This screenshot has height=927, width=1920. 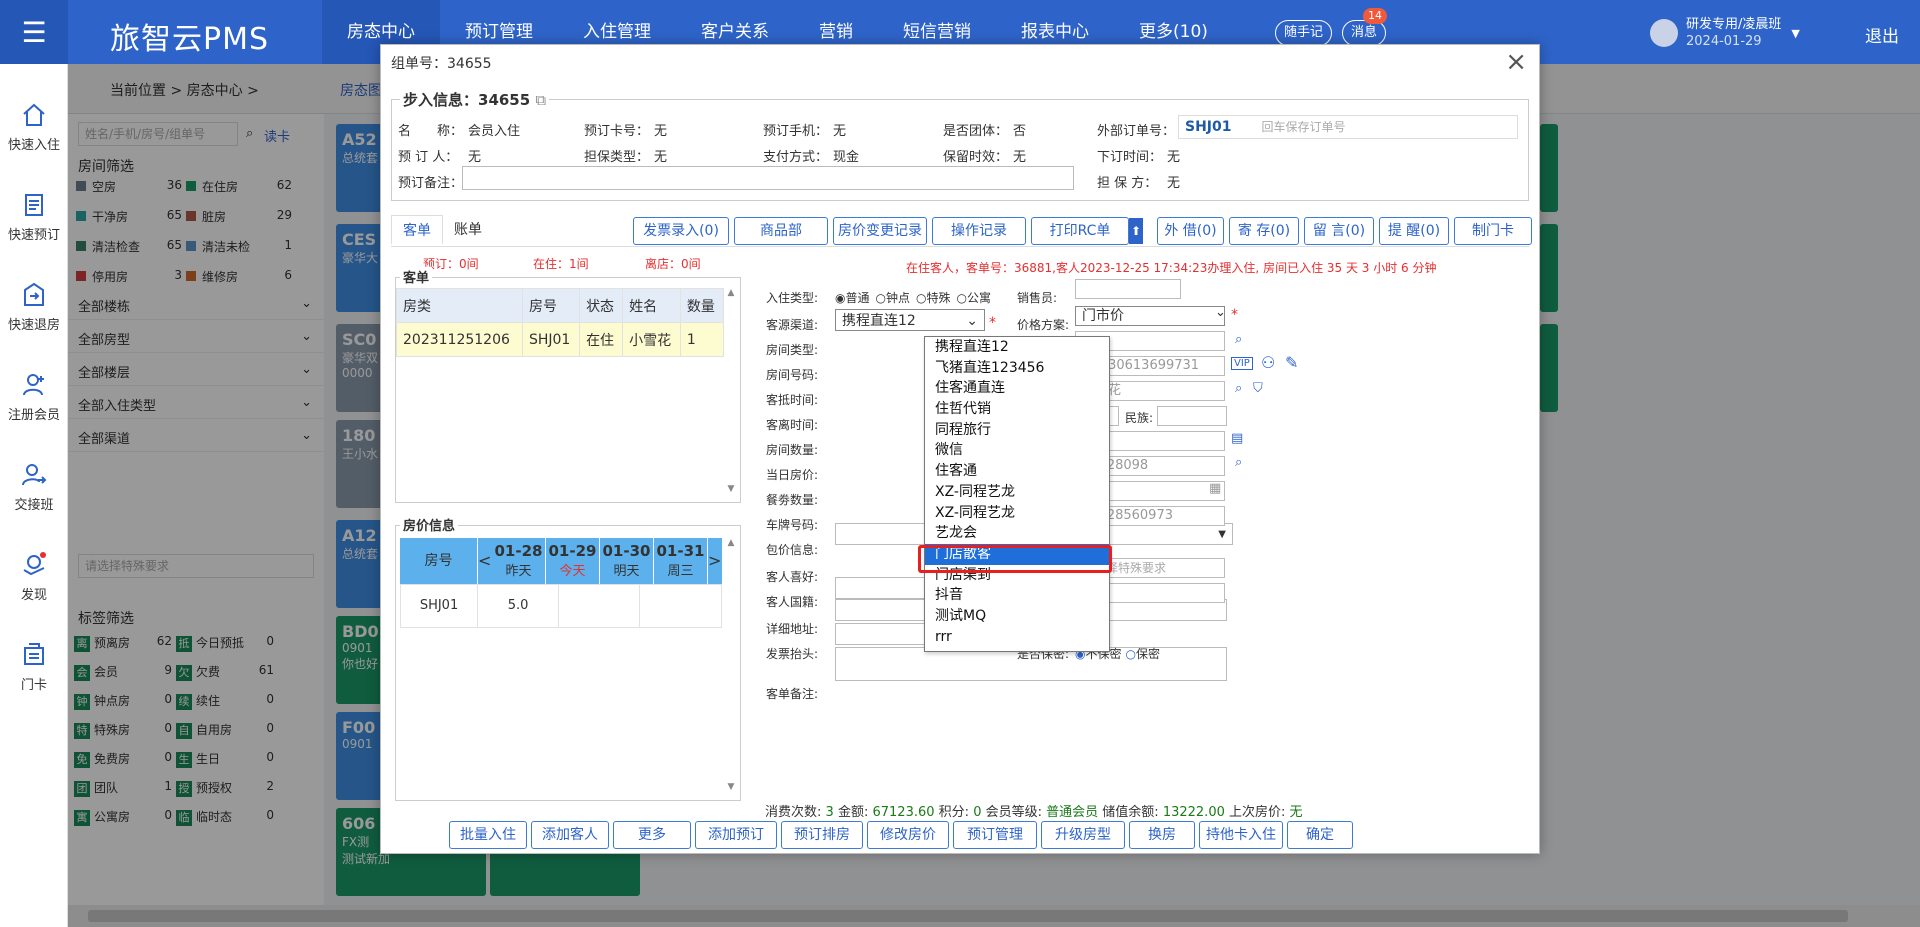 What do you see at coordinates (34, 306) in the screenshot?
I see `quick-checkout-button: 快速退房` at bounding box center [34, 306].